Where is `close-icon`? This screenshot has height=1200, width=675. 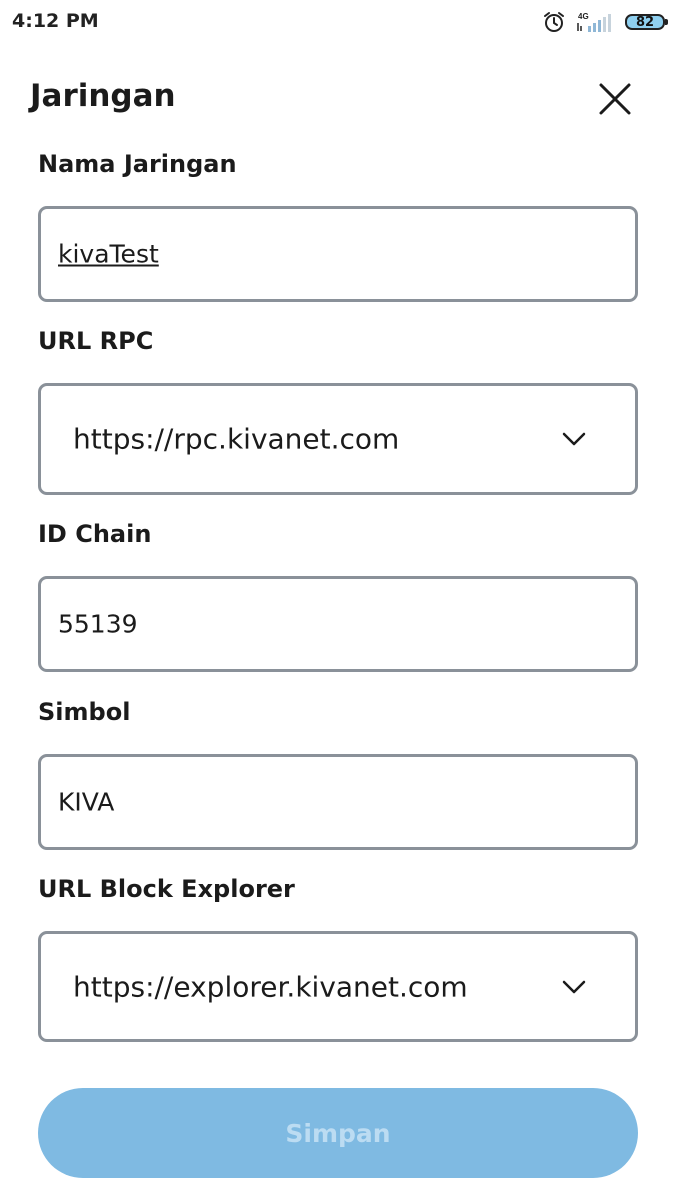 close-icon is located at coordinates (615, 99).